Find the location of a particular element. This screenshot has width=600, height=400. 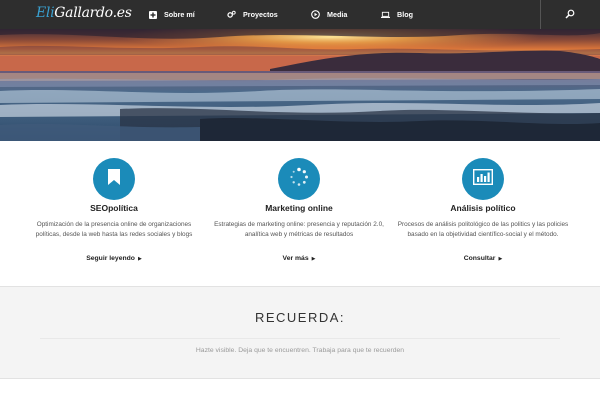

nav-item-proyectos: Proyectos is located at coordinates (252, 14).